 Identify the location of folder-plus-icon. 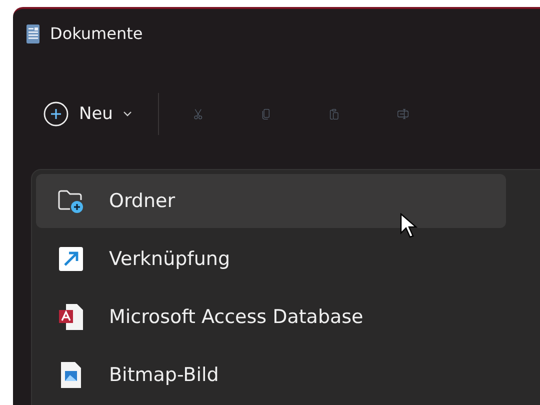
(71, 201).